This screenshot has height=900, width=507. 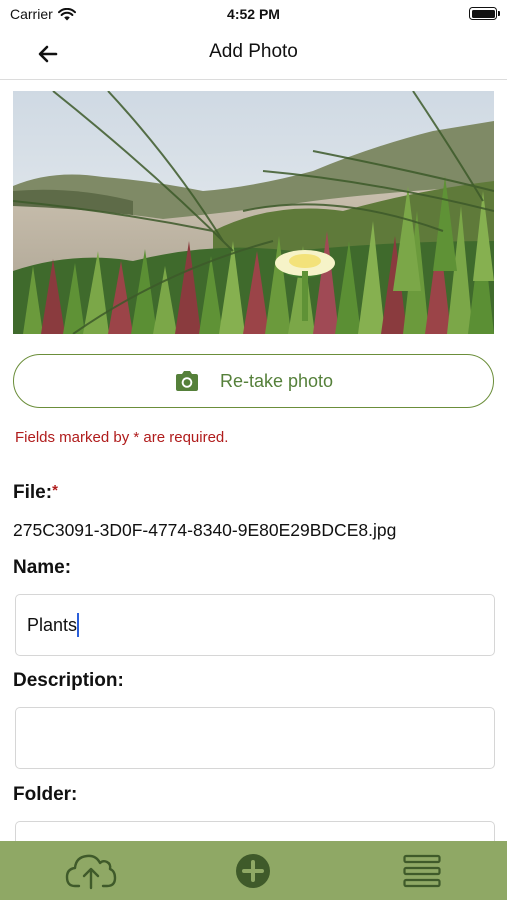 What do you see at coordinates (78, 625) in the screenshot?
I see `text-cursor` at bounding box center [78, 625].